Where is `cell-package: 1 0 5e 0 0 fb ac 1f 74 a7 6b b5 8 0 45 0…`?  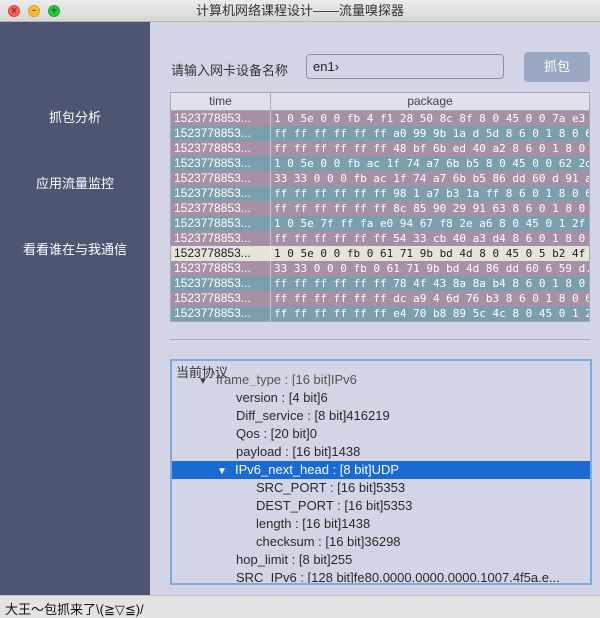 cell-package: 1 0 5e 0 0 fb ac 1f 74 a7 6b b5 8 0 45 0… is located at coordinates (431, 163).